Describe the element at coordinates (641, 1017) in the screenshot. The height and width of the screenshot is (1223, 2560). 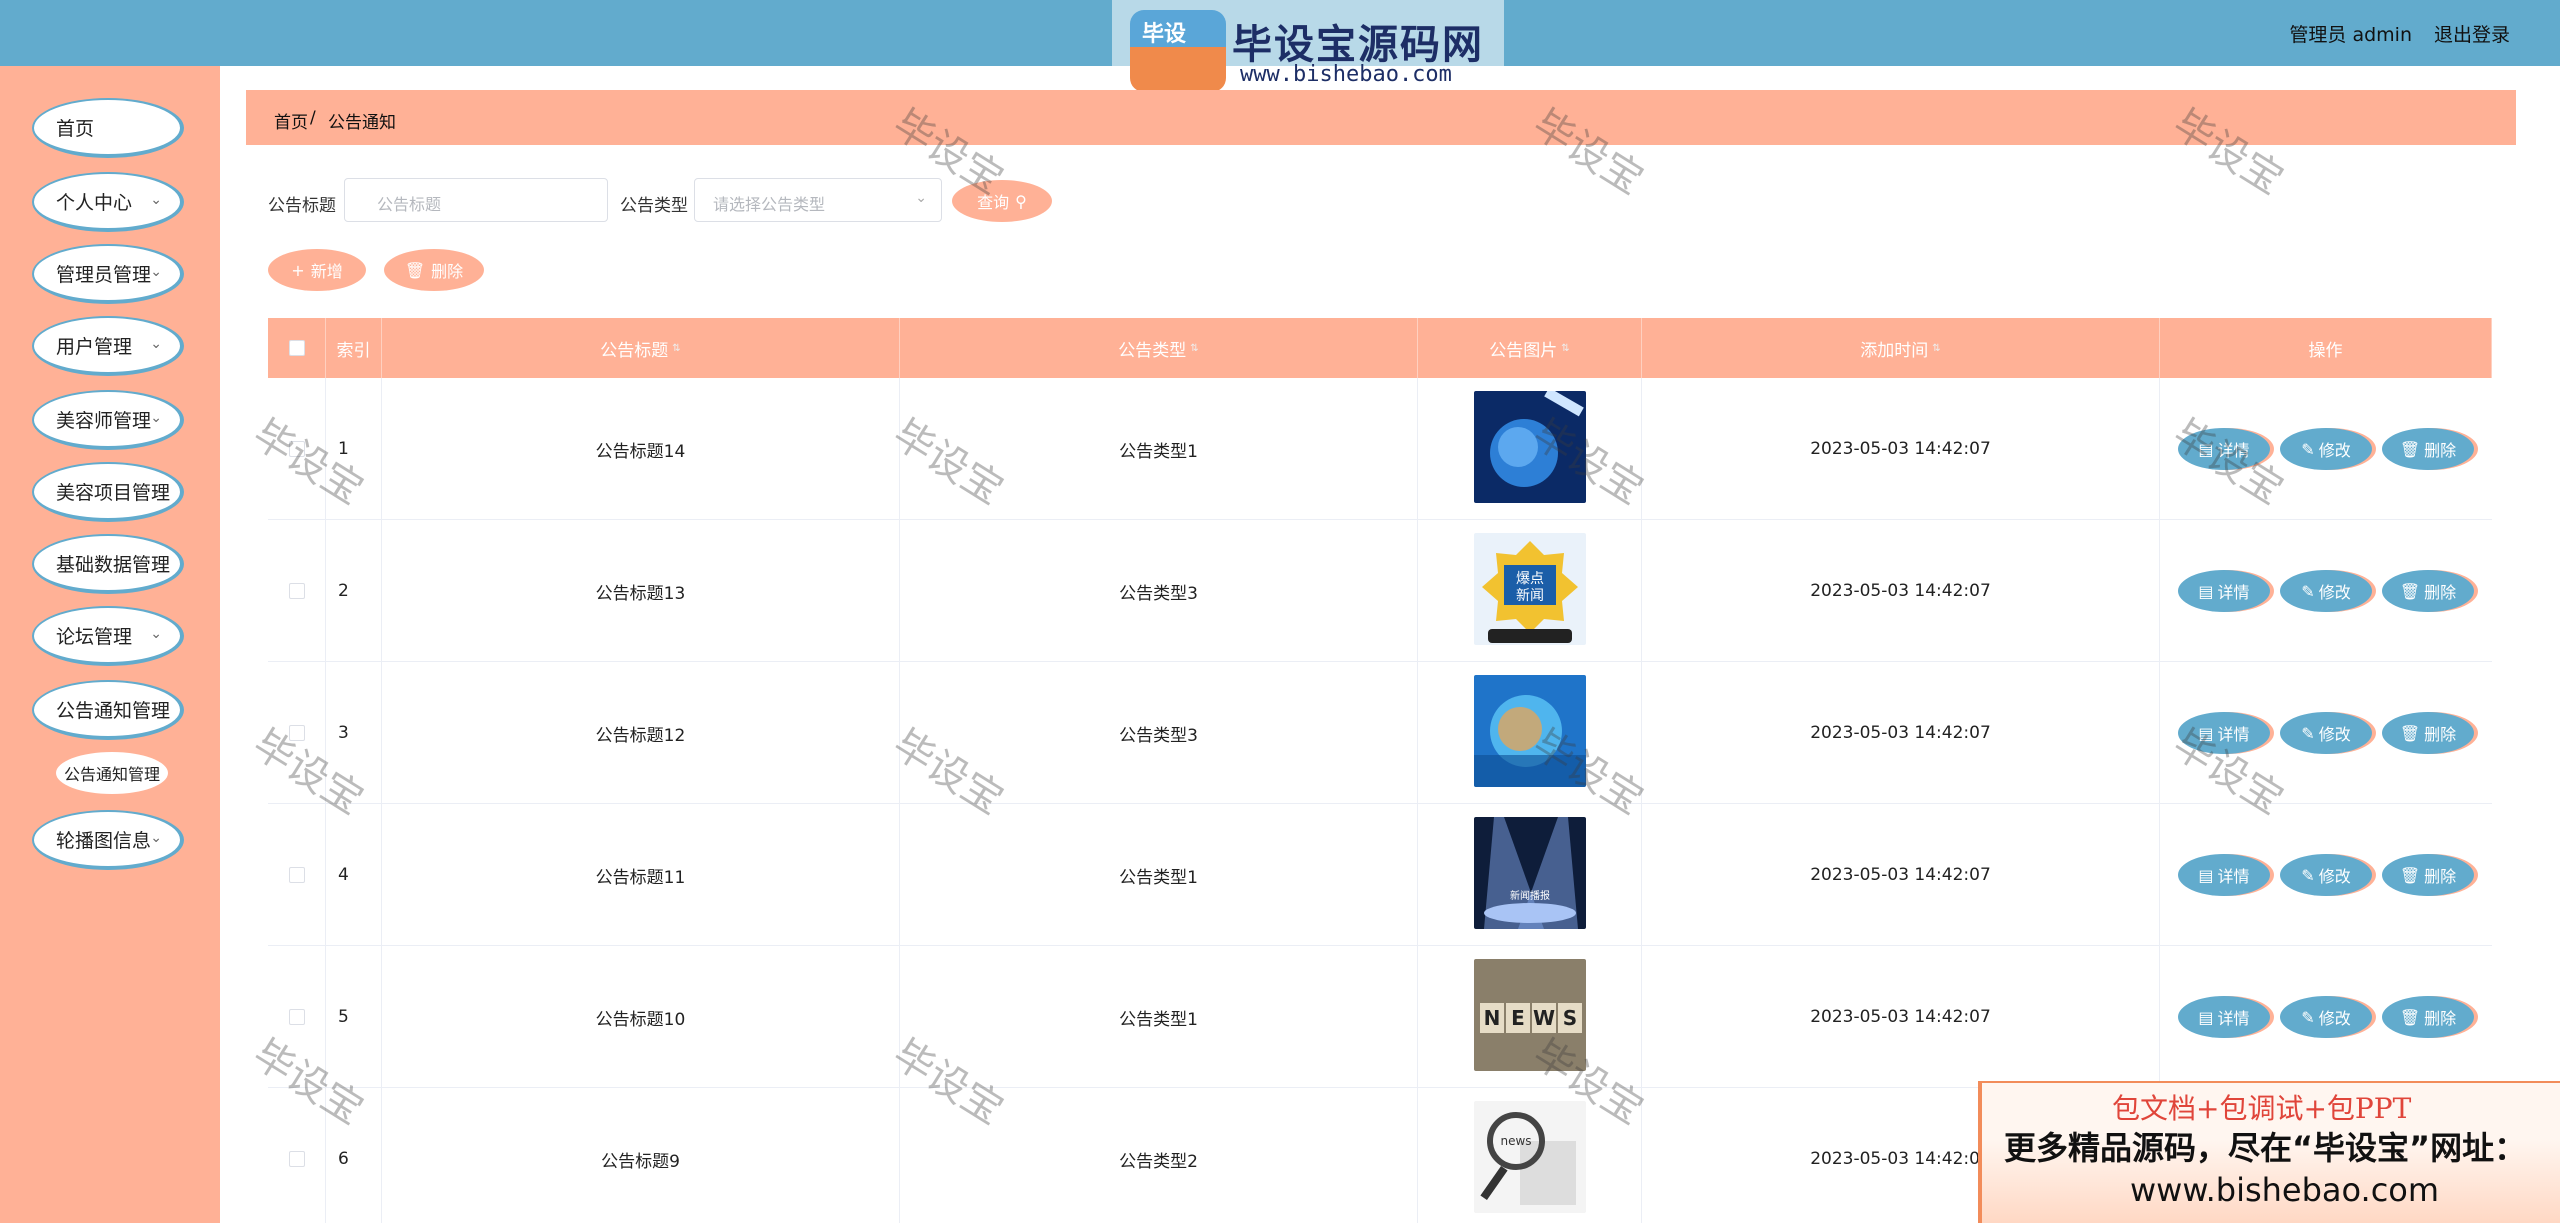
I see `cell-title: 公告标题10` at that location.